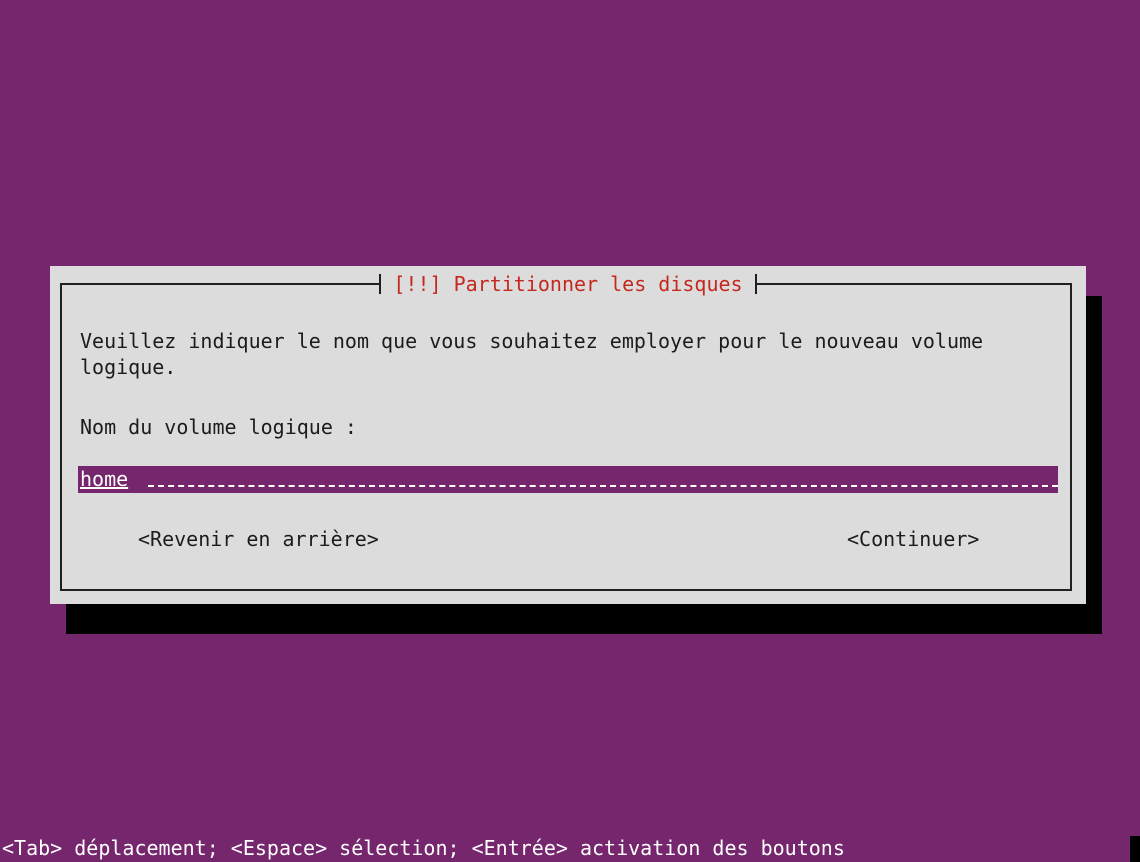 The width and height of the screenshot is (1140, 862). What do you see at coordinates (1135, 849) in the screenshot?
I see `terminal-cursor` at bounding box center [1135, 849].